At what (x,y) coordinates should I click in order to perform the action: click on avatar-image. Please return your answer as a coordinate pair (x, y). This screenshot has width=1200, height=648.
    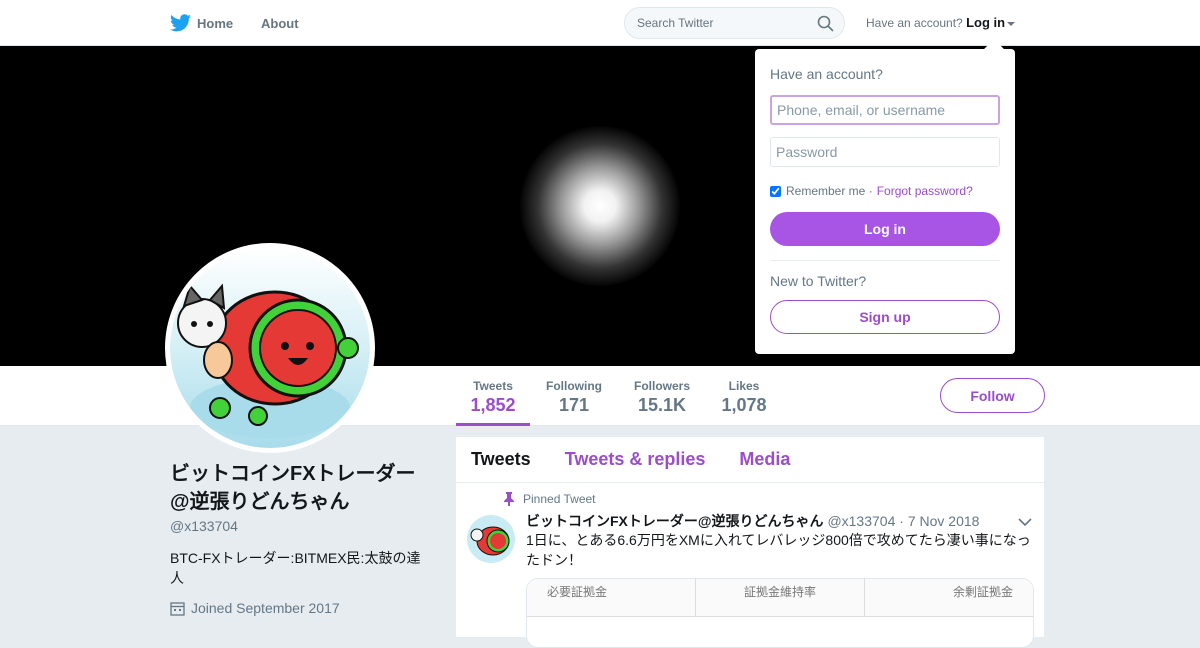
    Looking at the image, I should click on (270, 348).